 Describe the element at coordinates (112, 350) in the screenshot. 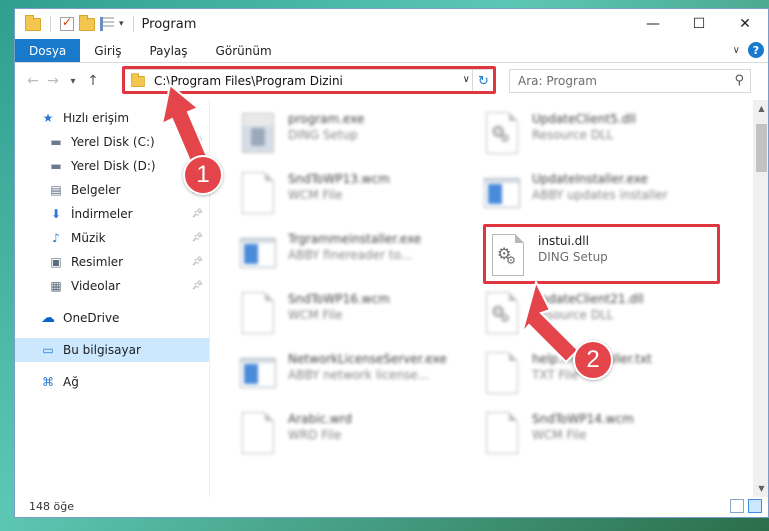

I see `sidebar-item-this-pc: ▭ Bu bilgisayar` at that location.